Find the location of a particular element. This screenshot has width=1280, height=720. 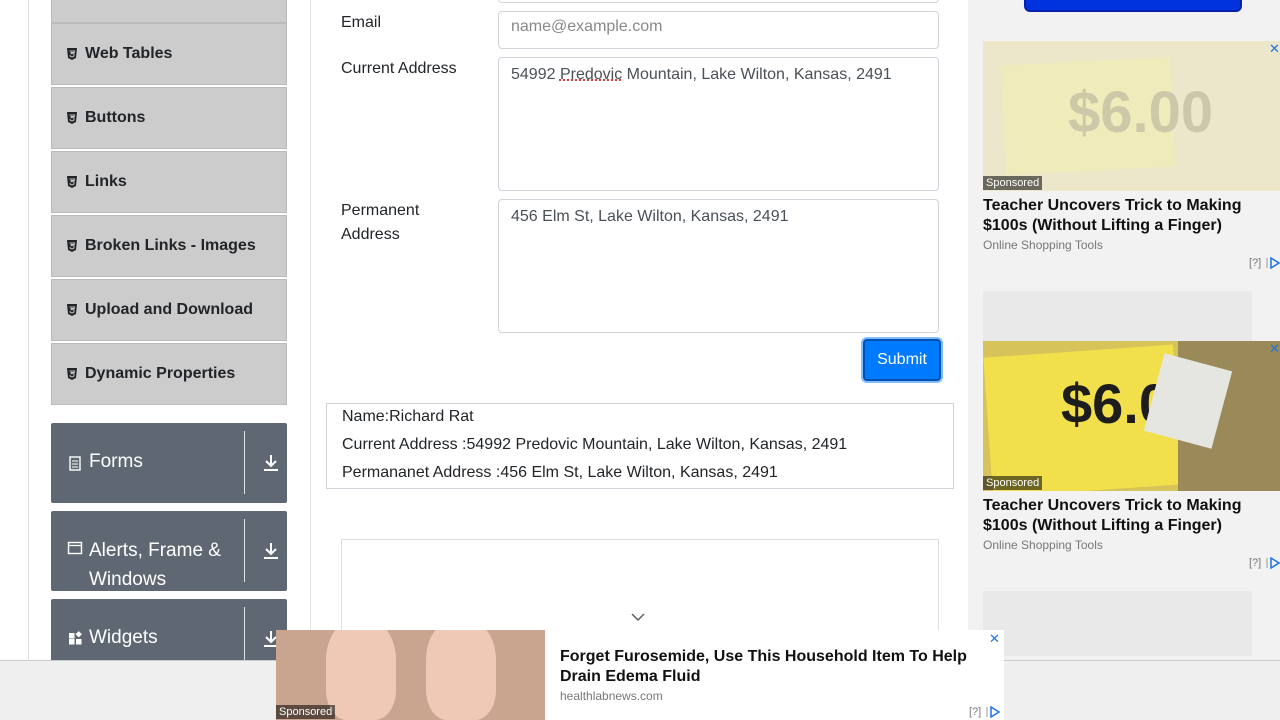

sidebar-item-web-tables: Web Tables is located at coordinates (169, 54).